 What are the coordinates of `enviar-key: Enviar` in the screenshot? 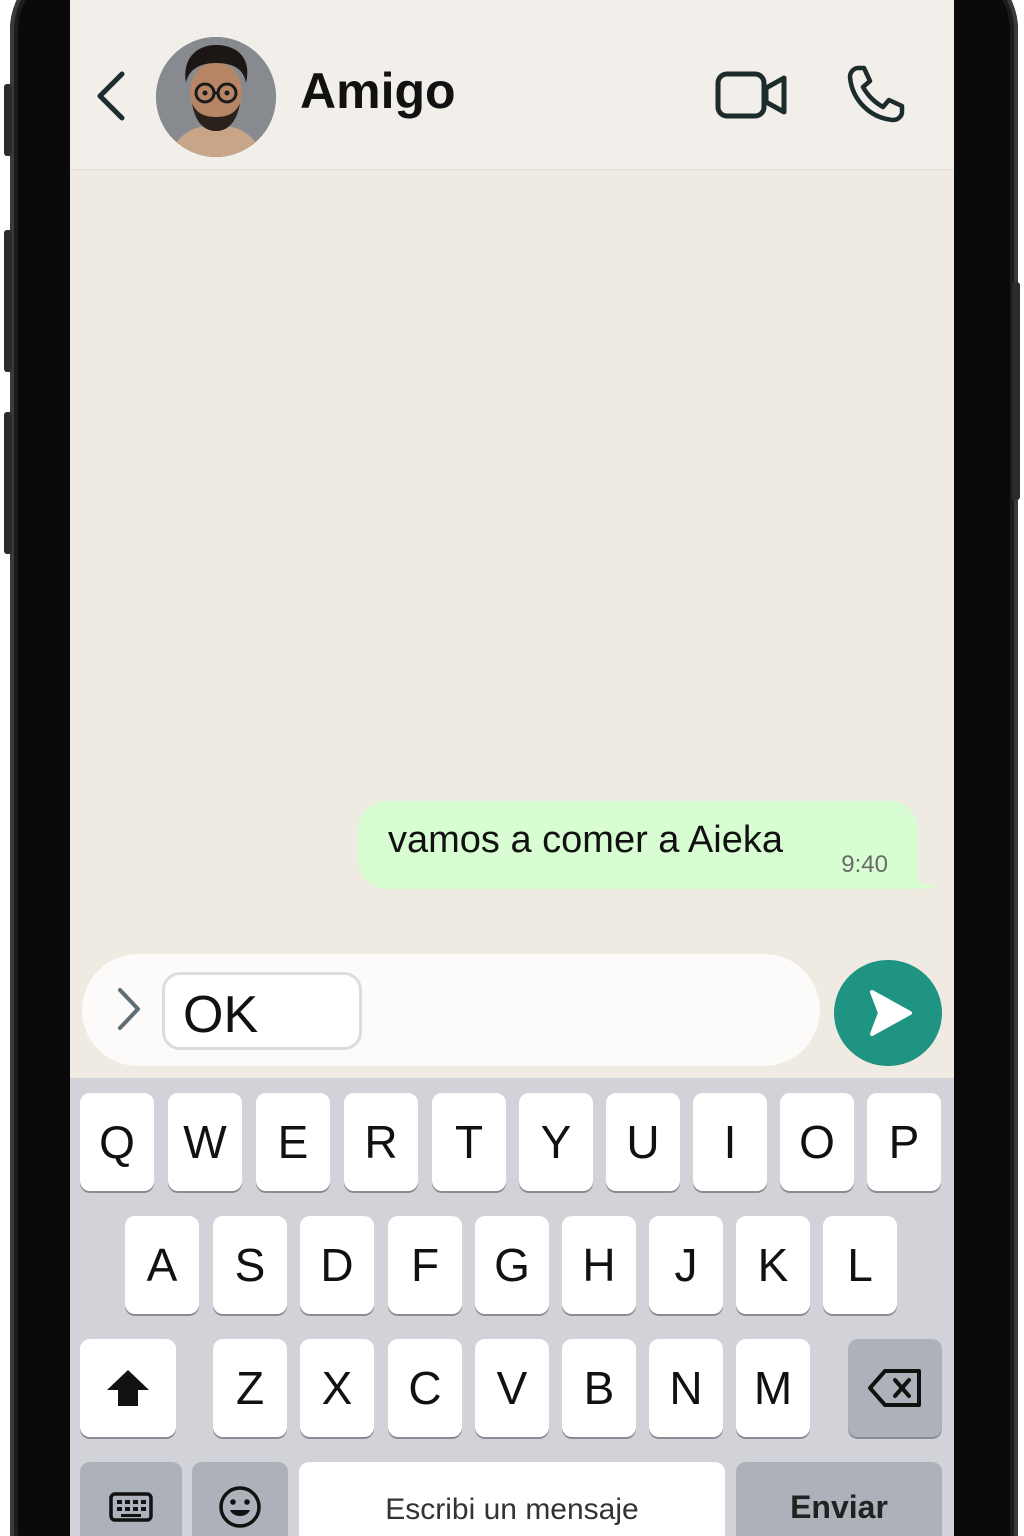 It's located at (839, 1499).